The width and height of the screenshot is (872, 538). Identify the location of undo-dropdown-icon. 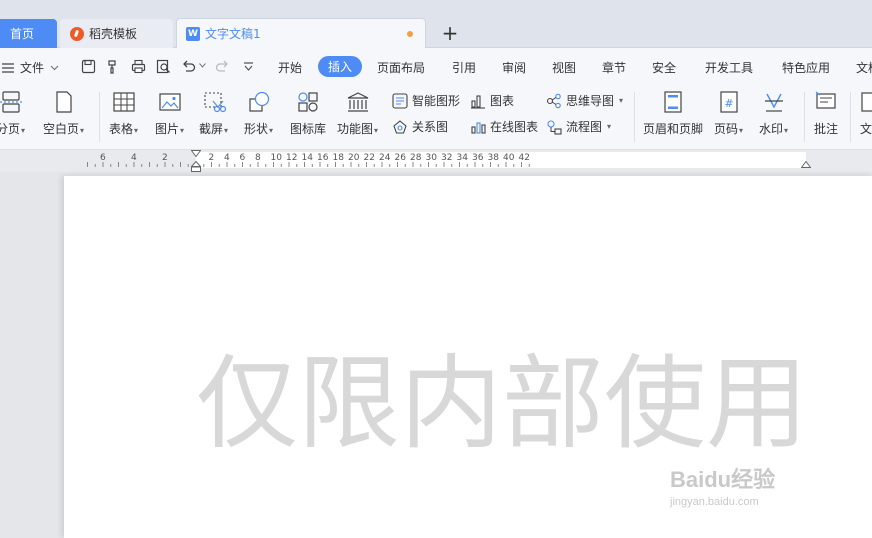
(202, 65).